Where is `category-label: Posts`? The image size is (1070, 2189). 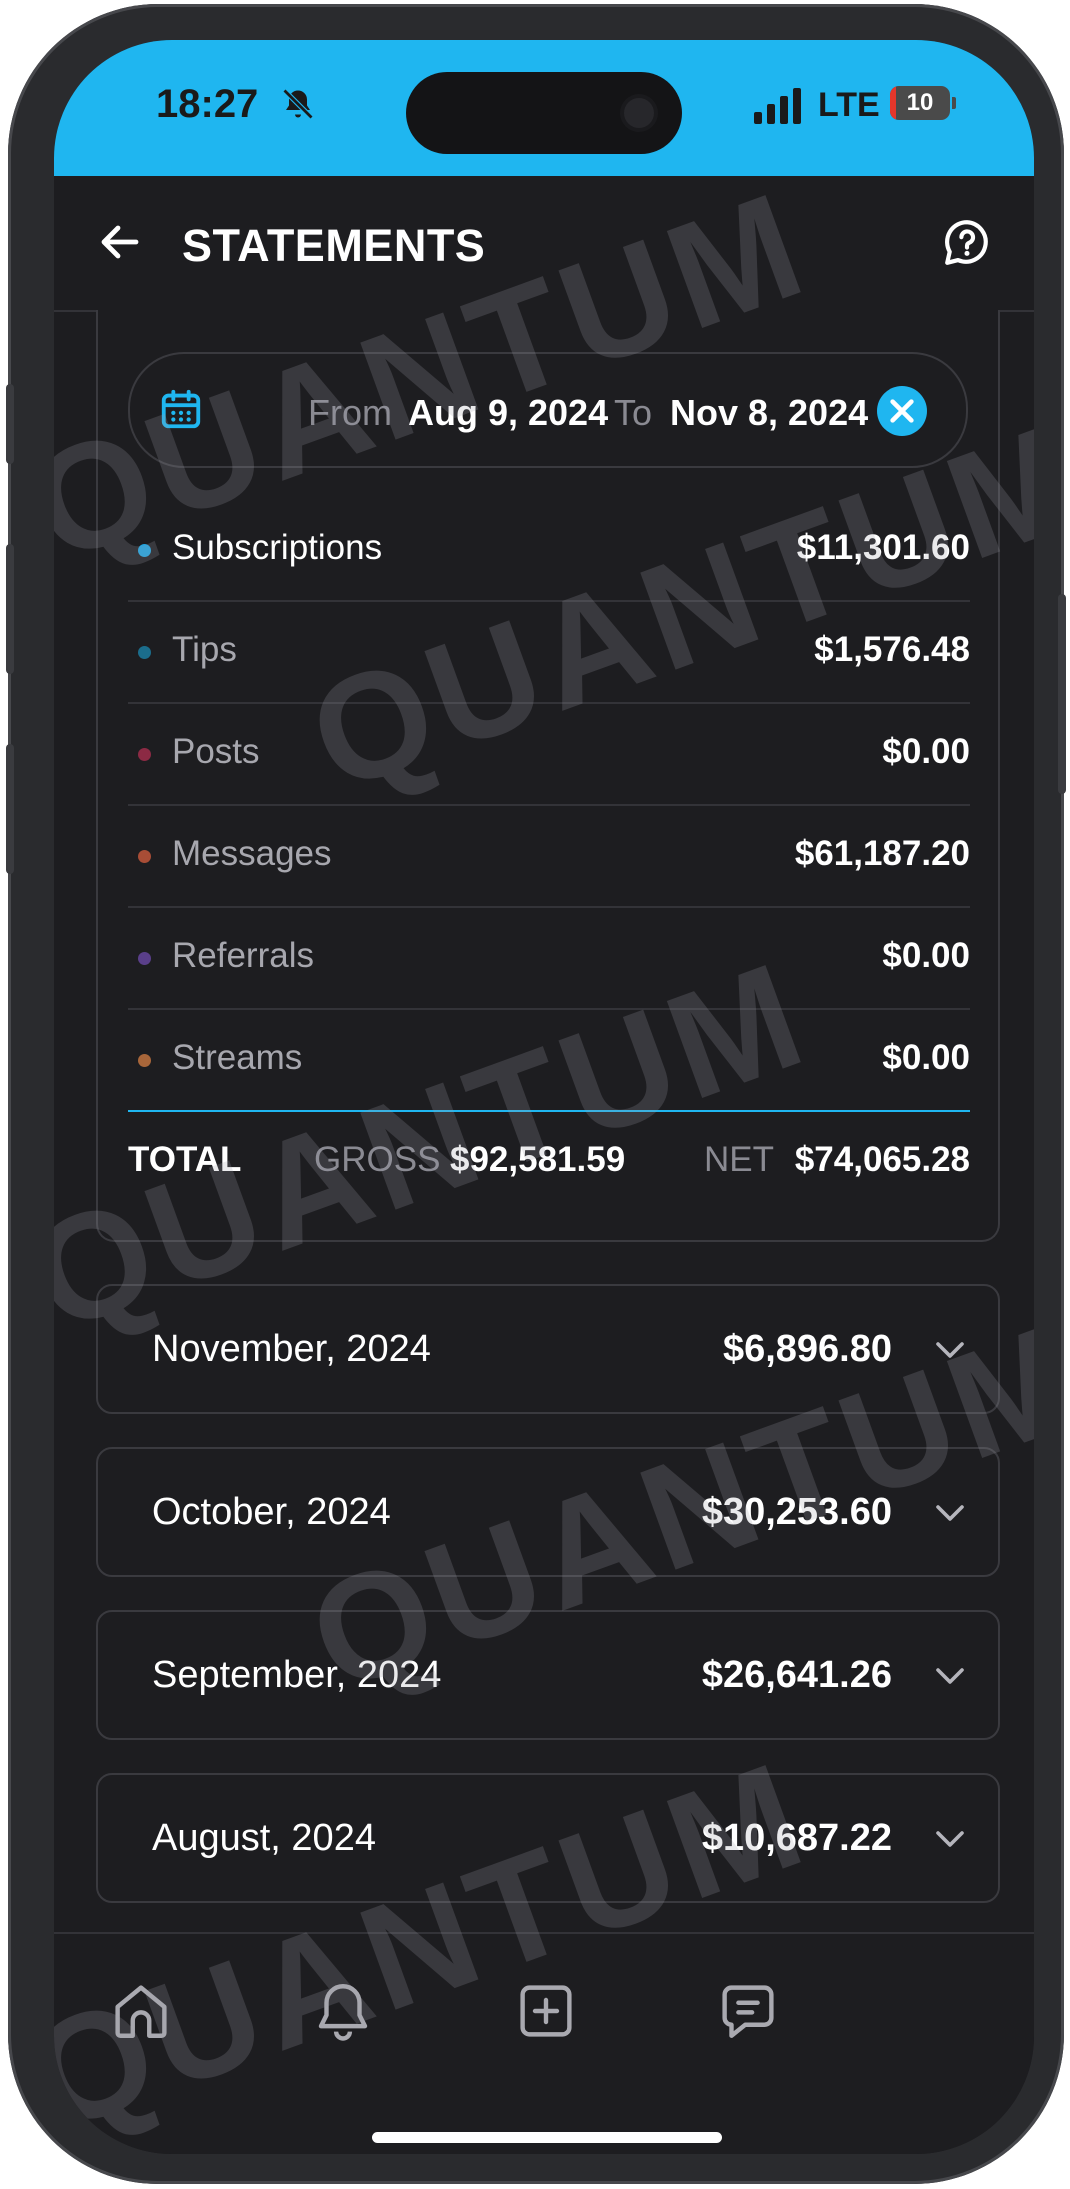 category-label: Posts is located at coordinates (216, 751).